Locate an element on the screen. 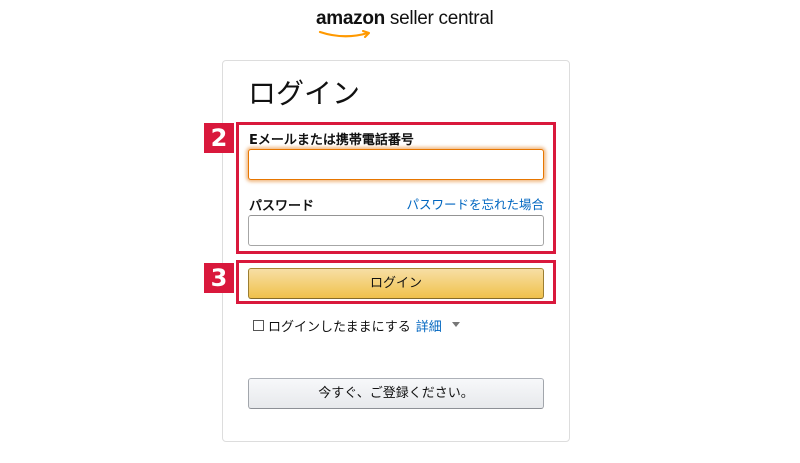  details-link: 詳細 is located at coordinates (429, 325).